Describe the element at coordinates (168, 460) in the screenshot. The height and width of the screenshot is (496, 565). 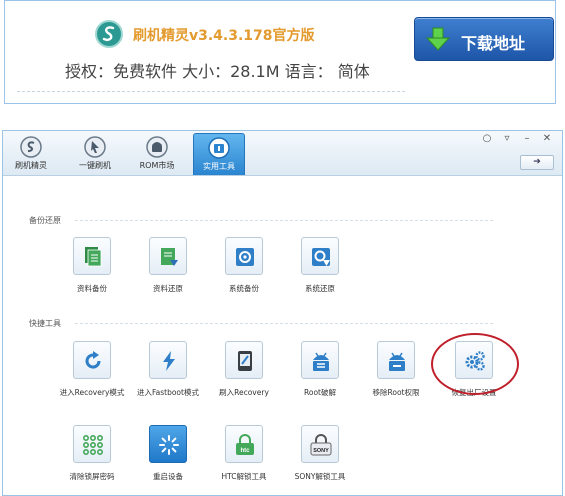
I see `tool-reboot-device: 重启设备` at that location.